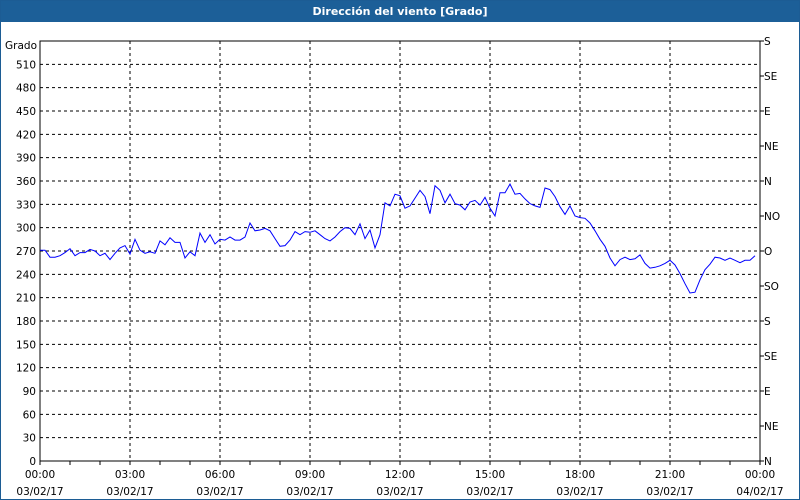 The height and width of the screenshot is (500, 800). I want to click on x-tick-time: 03:00, so click(130, 475).